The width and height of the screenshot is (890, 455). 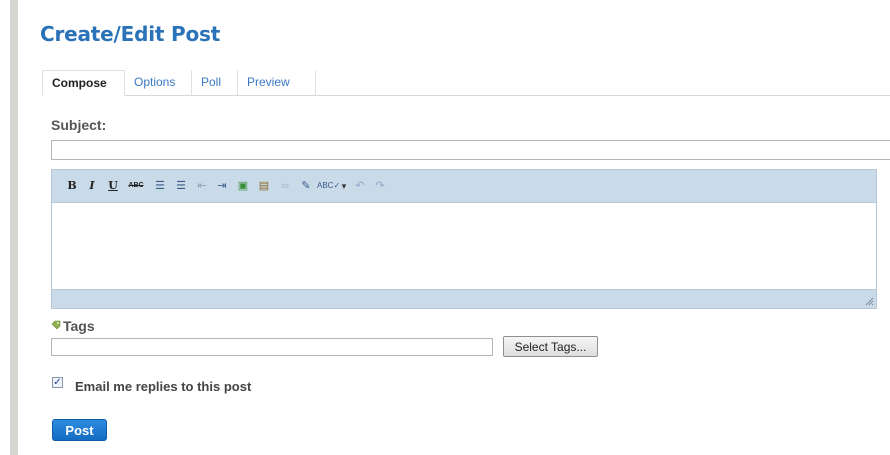 What do you see at coordinates (130, 34) in the screenshot?
I see `page-title: Create/Edit Post` at bounding box center [130, 34].